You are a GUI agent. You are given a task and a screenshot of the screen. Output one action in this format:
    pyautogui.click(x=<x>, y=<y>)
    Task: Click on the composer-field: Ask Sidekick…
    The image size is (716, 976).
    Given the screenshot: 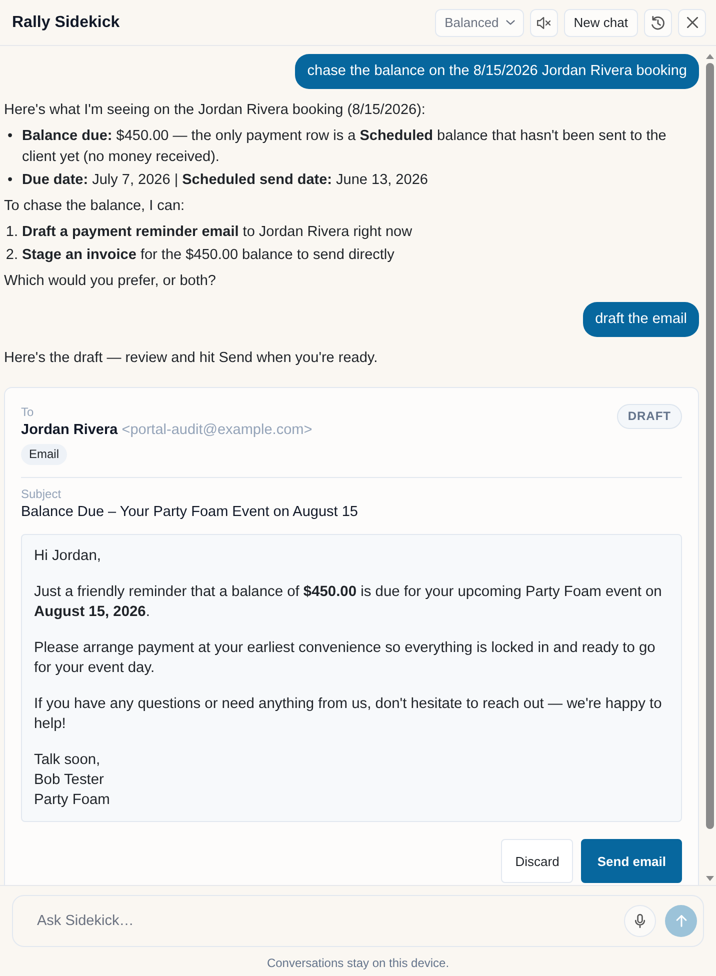 What is the action you would take?
    pyautogui.click(x=358, y=921)
    